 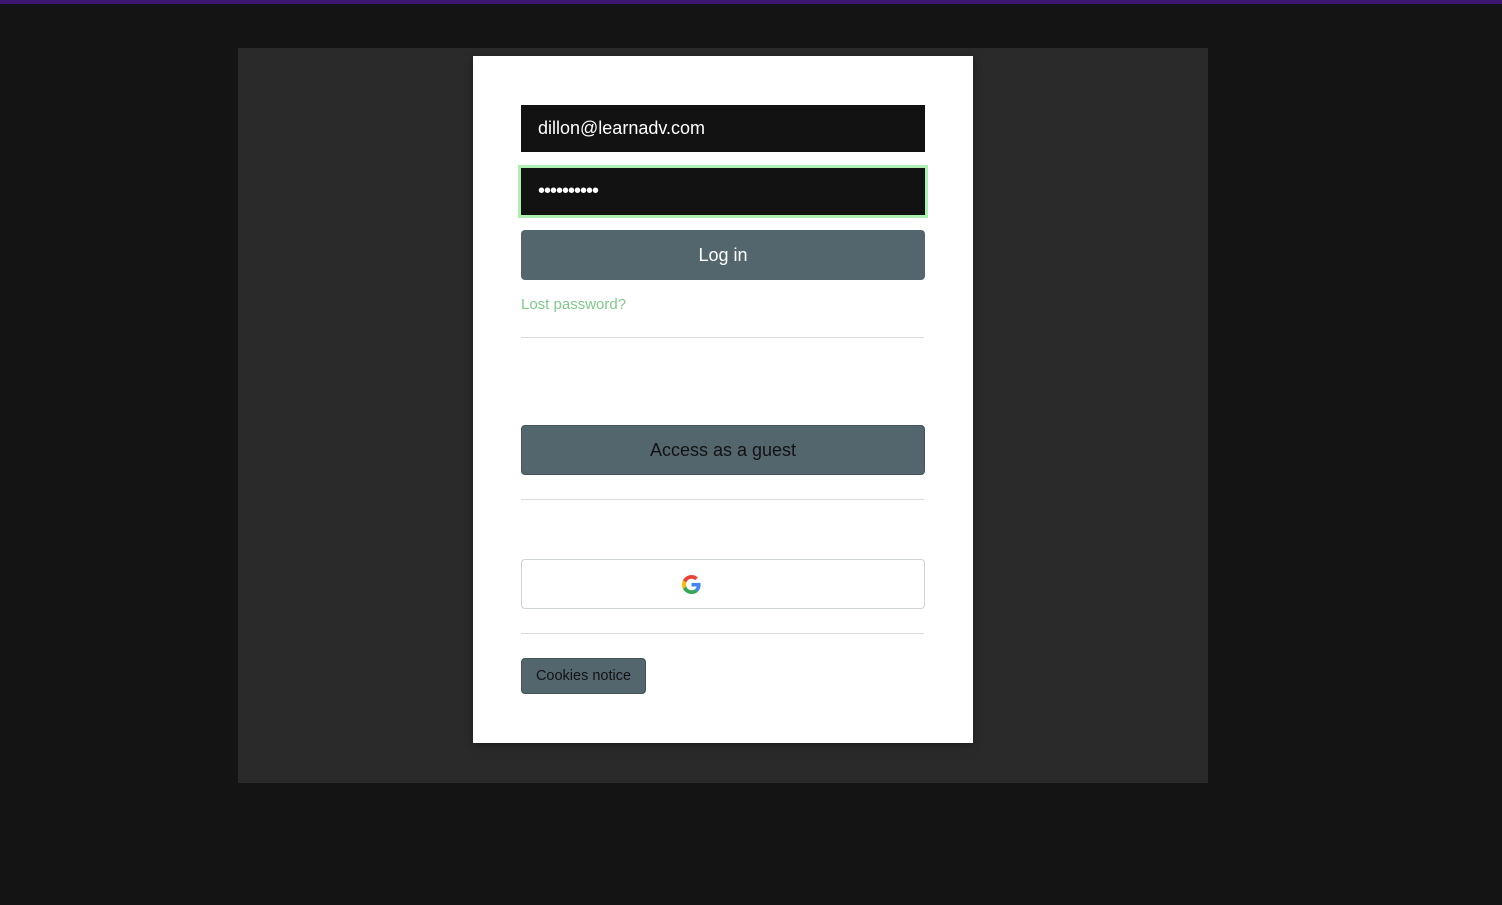 I want to click on guest-access-button: Access as a guest, so click(x=723, y=450).